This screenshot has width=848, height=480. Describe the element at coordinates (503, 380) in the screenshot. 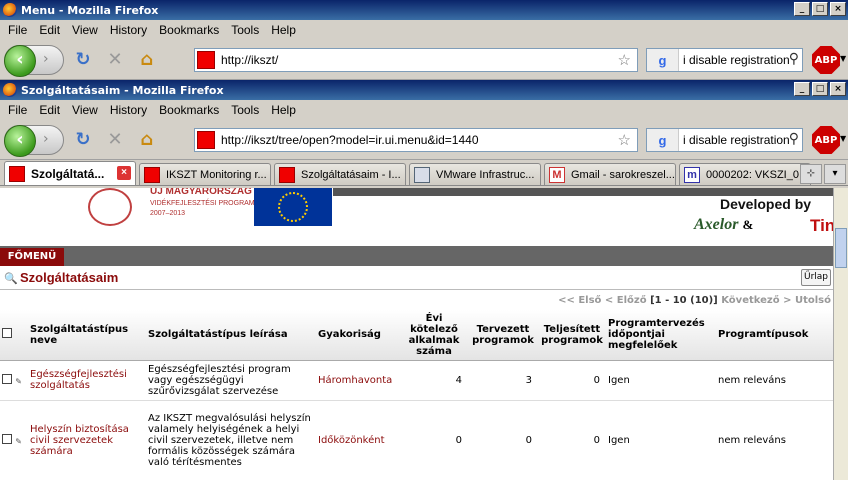

I see `cell-planned: 3` at that location.